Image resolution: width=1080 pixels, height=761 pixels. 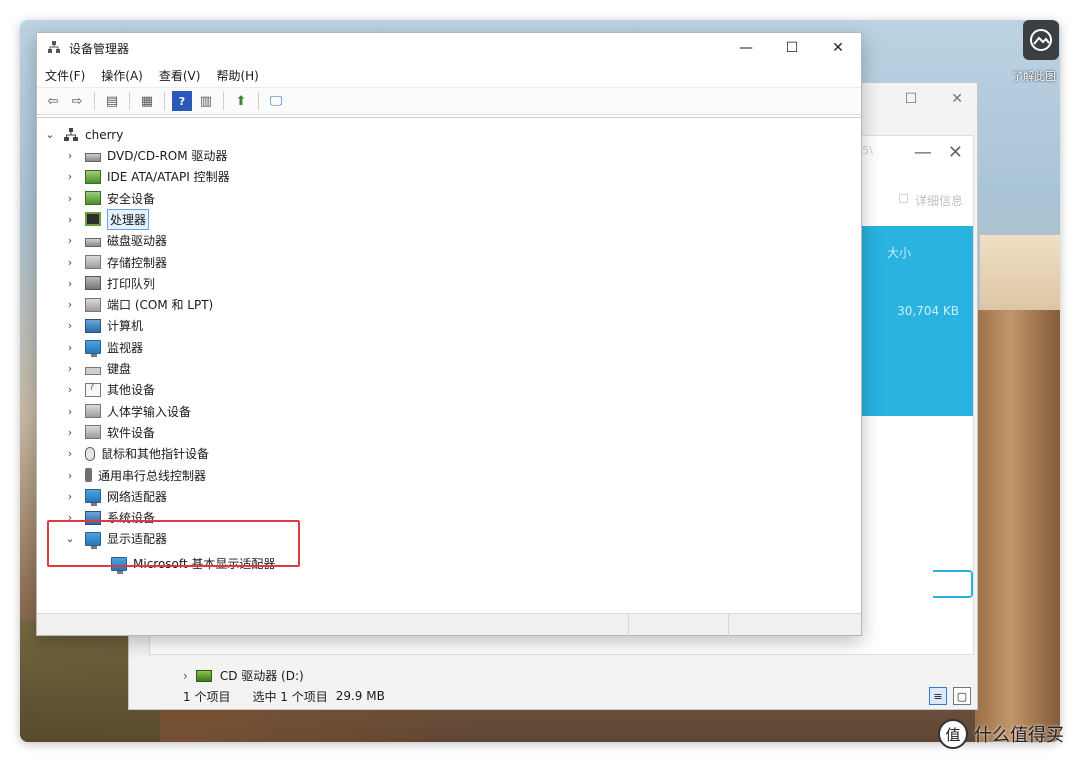 I want to click on close-button: ✕, so click(x=838, y=48).